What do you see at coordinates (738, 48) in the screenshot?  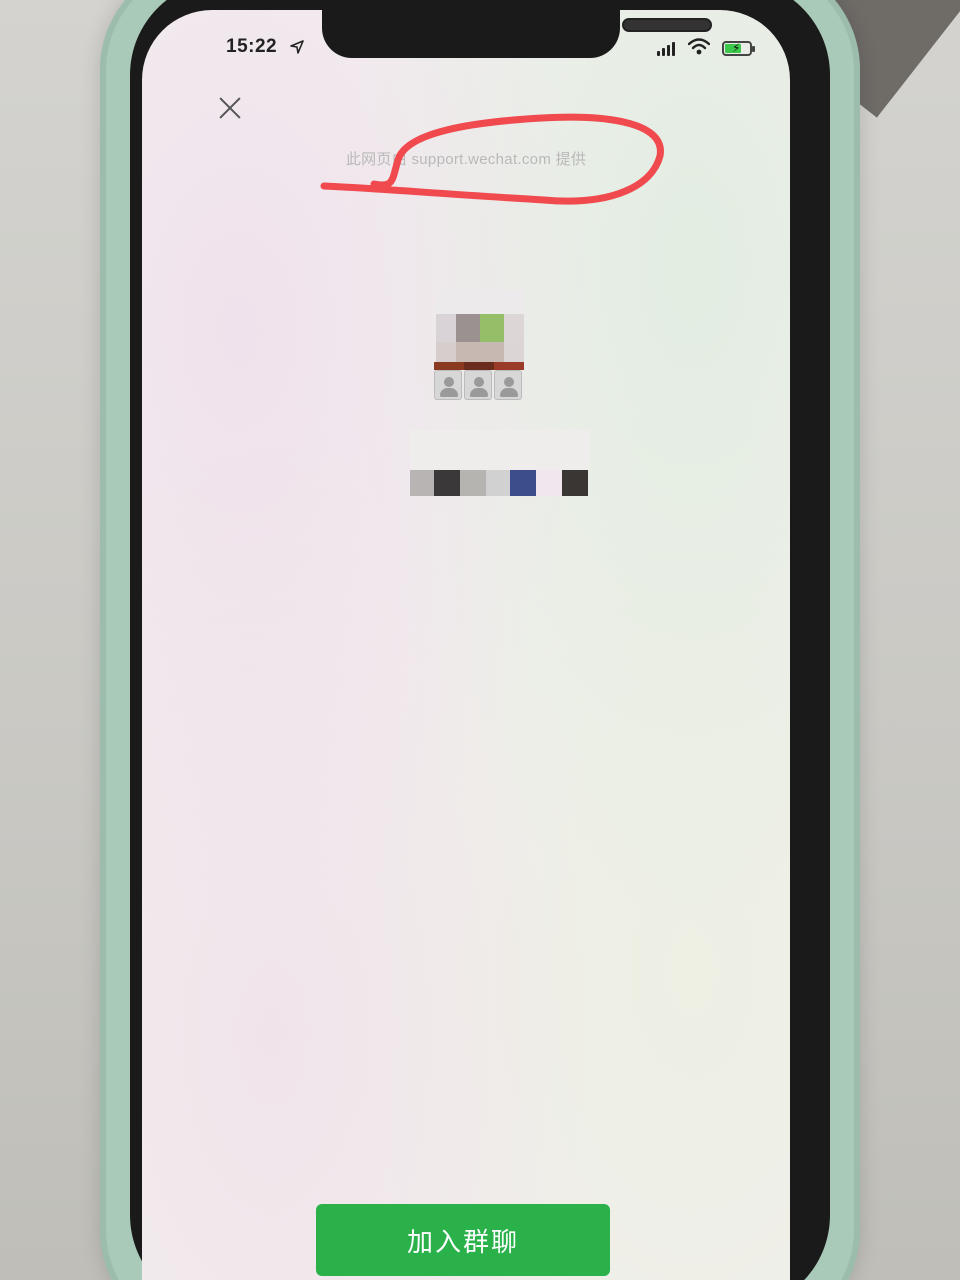 I see `battery-charging-icon: ⚡` at bounding box center [738, 48].